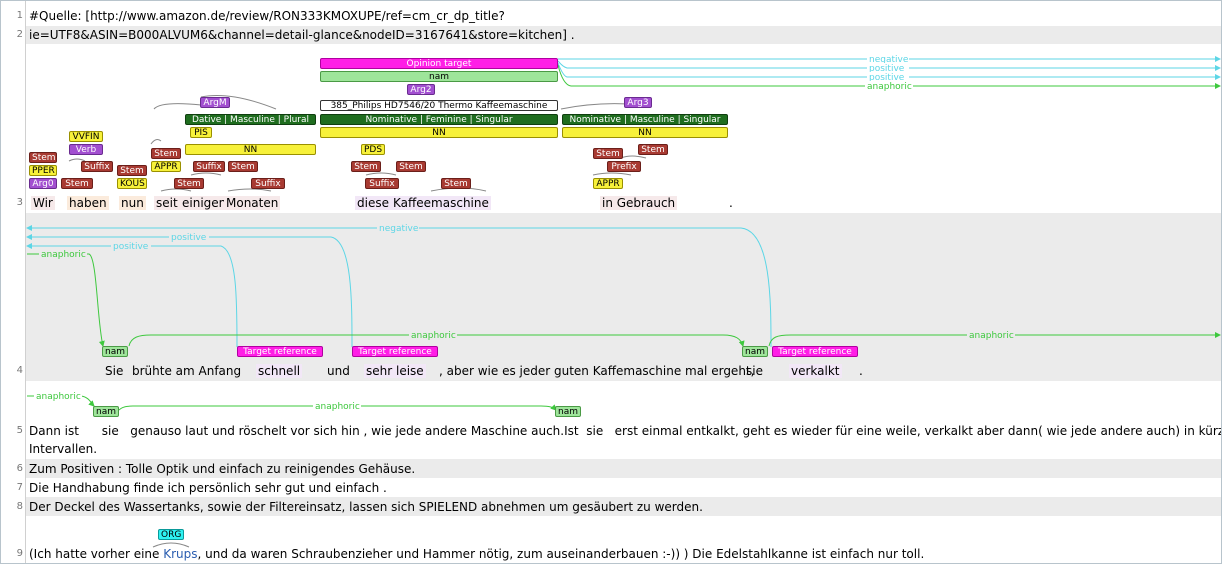 The height and width of the screenshot is (564, 1222). I want to click on line-number: 9, so click(19, 553).